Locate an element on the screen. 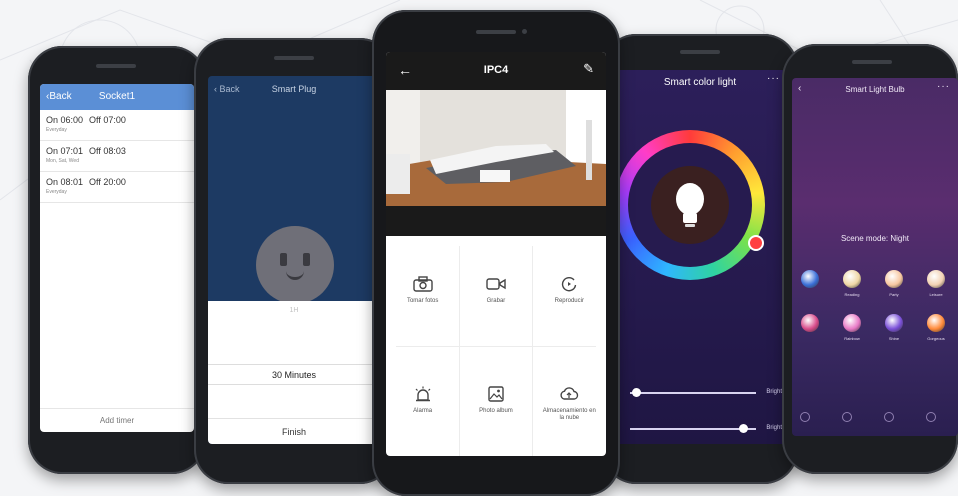 The image size is (958, 496). bulb-preview is located at coordinates (690, 205).